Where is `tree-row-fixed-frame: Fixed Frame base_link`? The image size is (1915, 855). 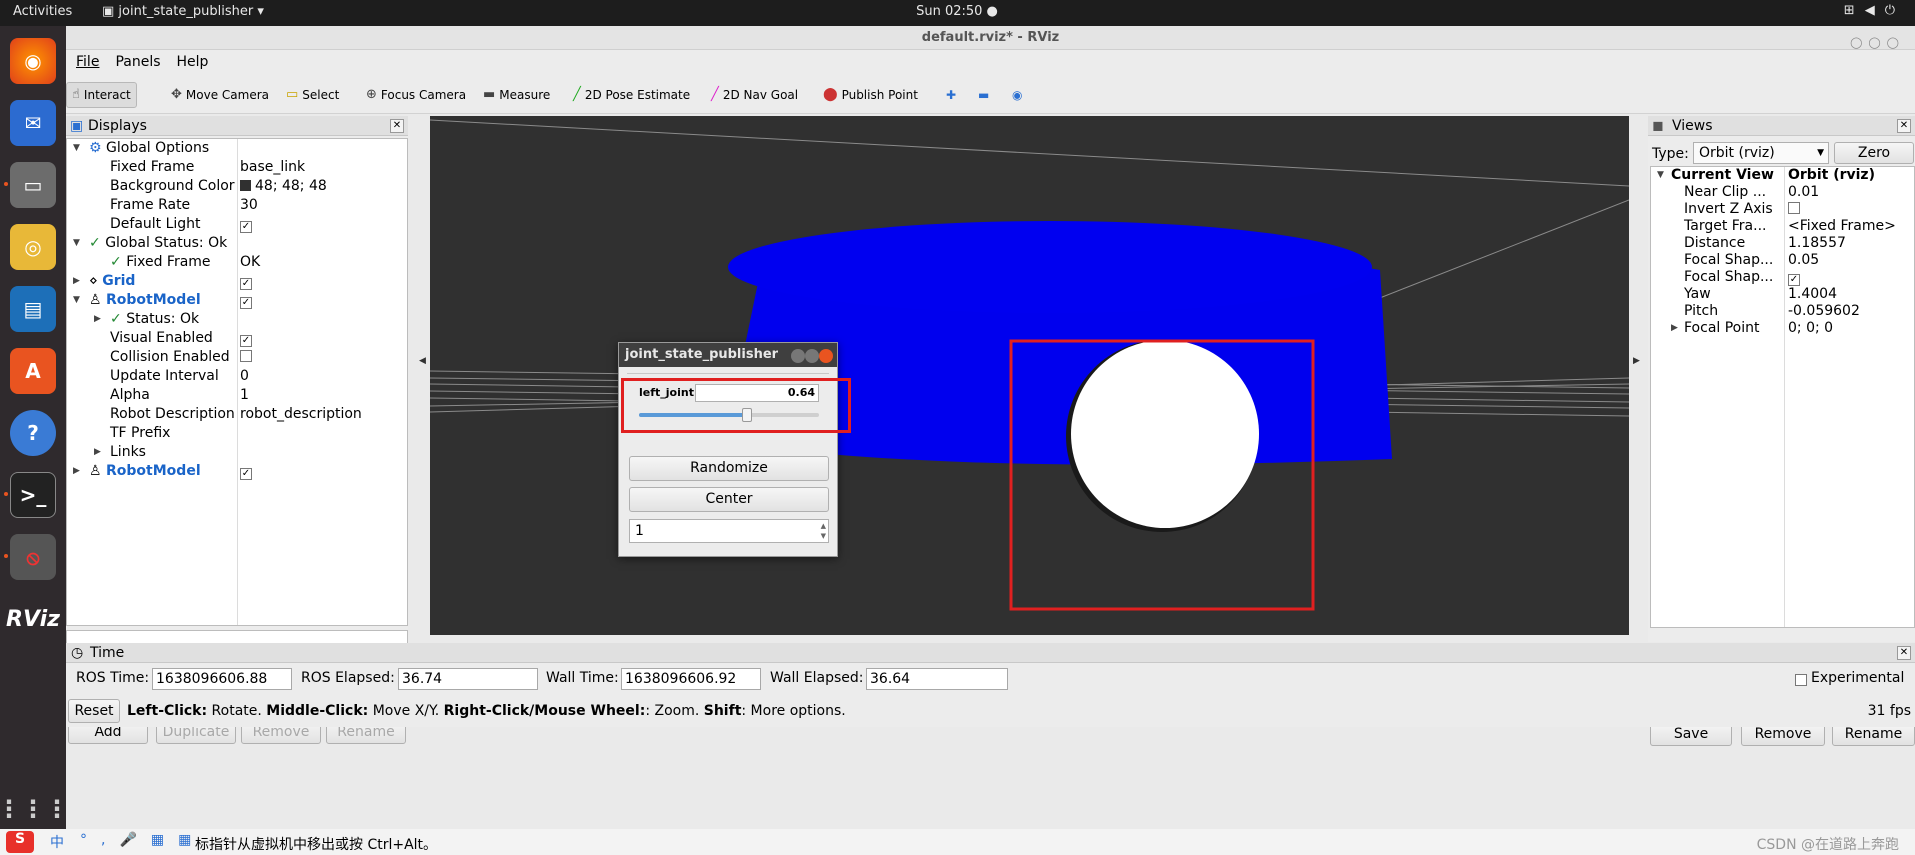
tree-row-fixed-frame: Fixed Frame base_link is located at coordinates (237, 167).